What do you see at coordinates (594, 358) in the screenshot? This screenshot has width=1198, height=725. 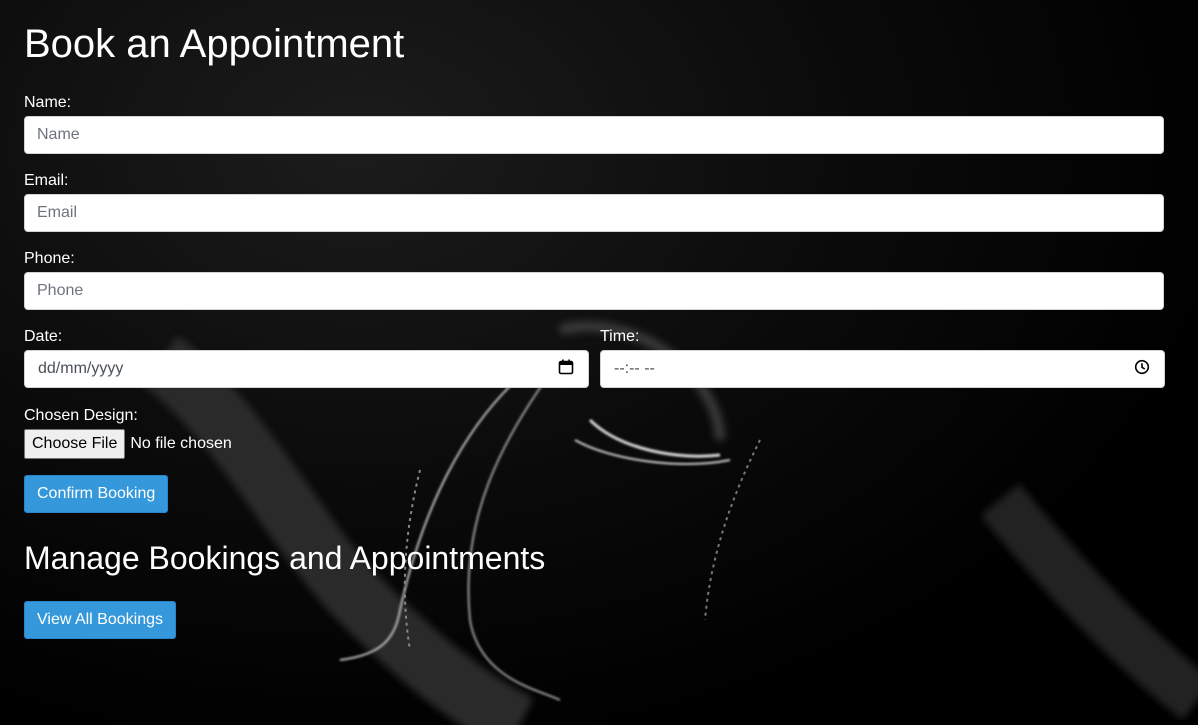 I see `date-time-row: Date: dd/mm/yyyy Time: --:-- --` at bounding box center [594, 358].